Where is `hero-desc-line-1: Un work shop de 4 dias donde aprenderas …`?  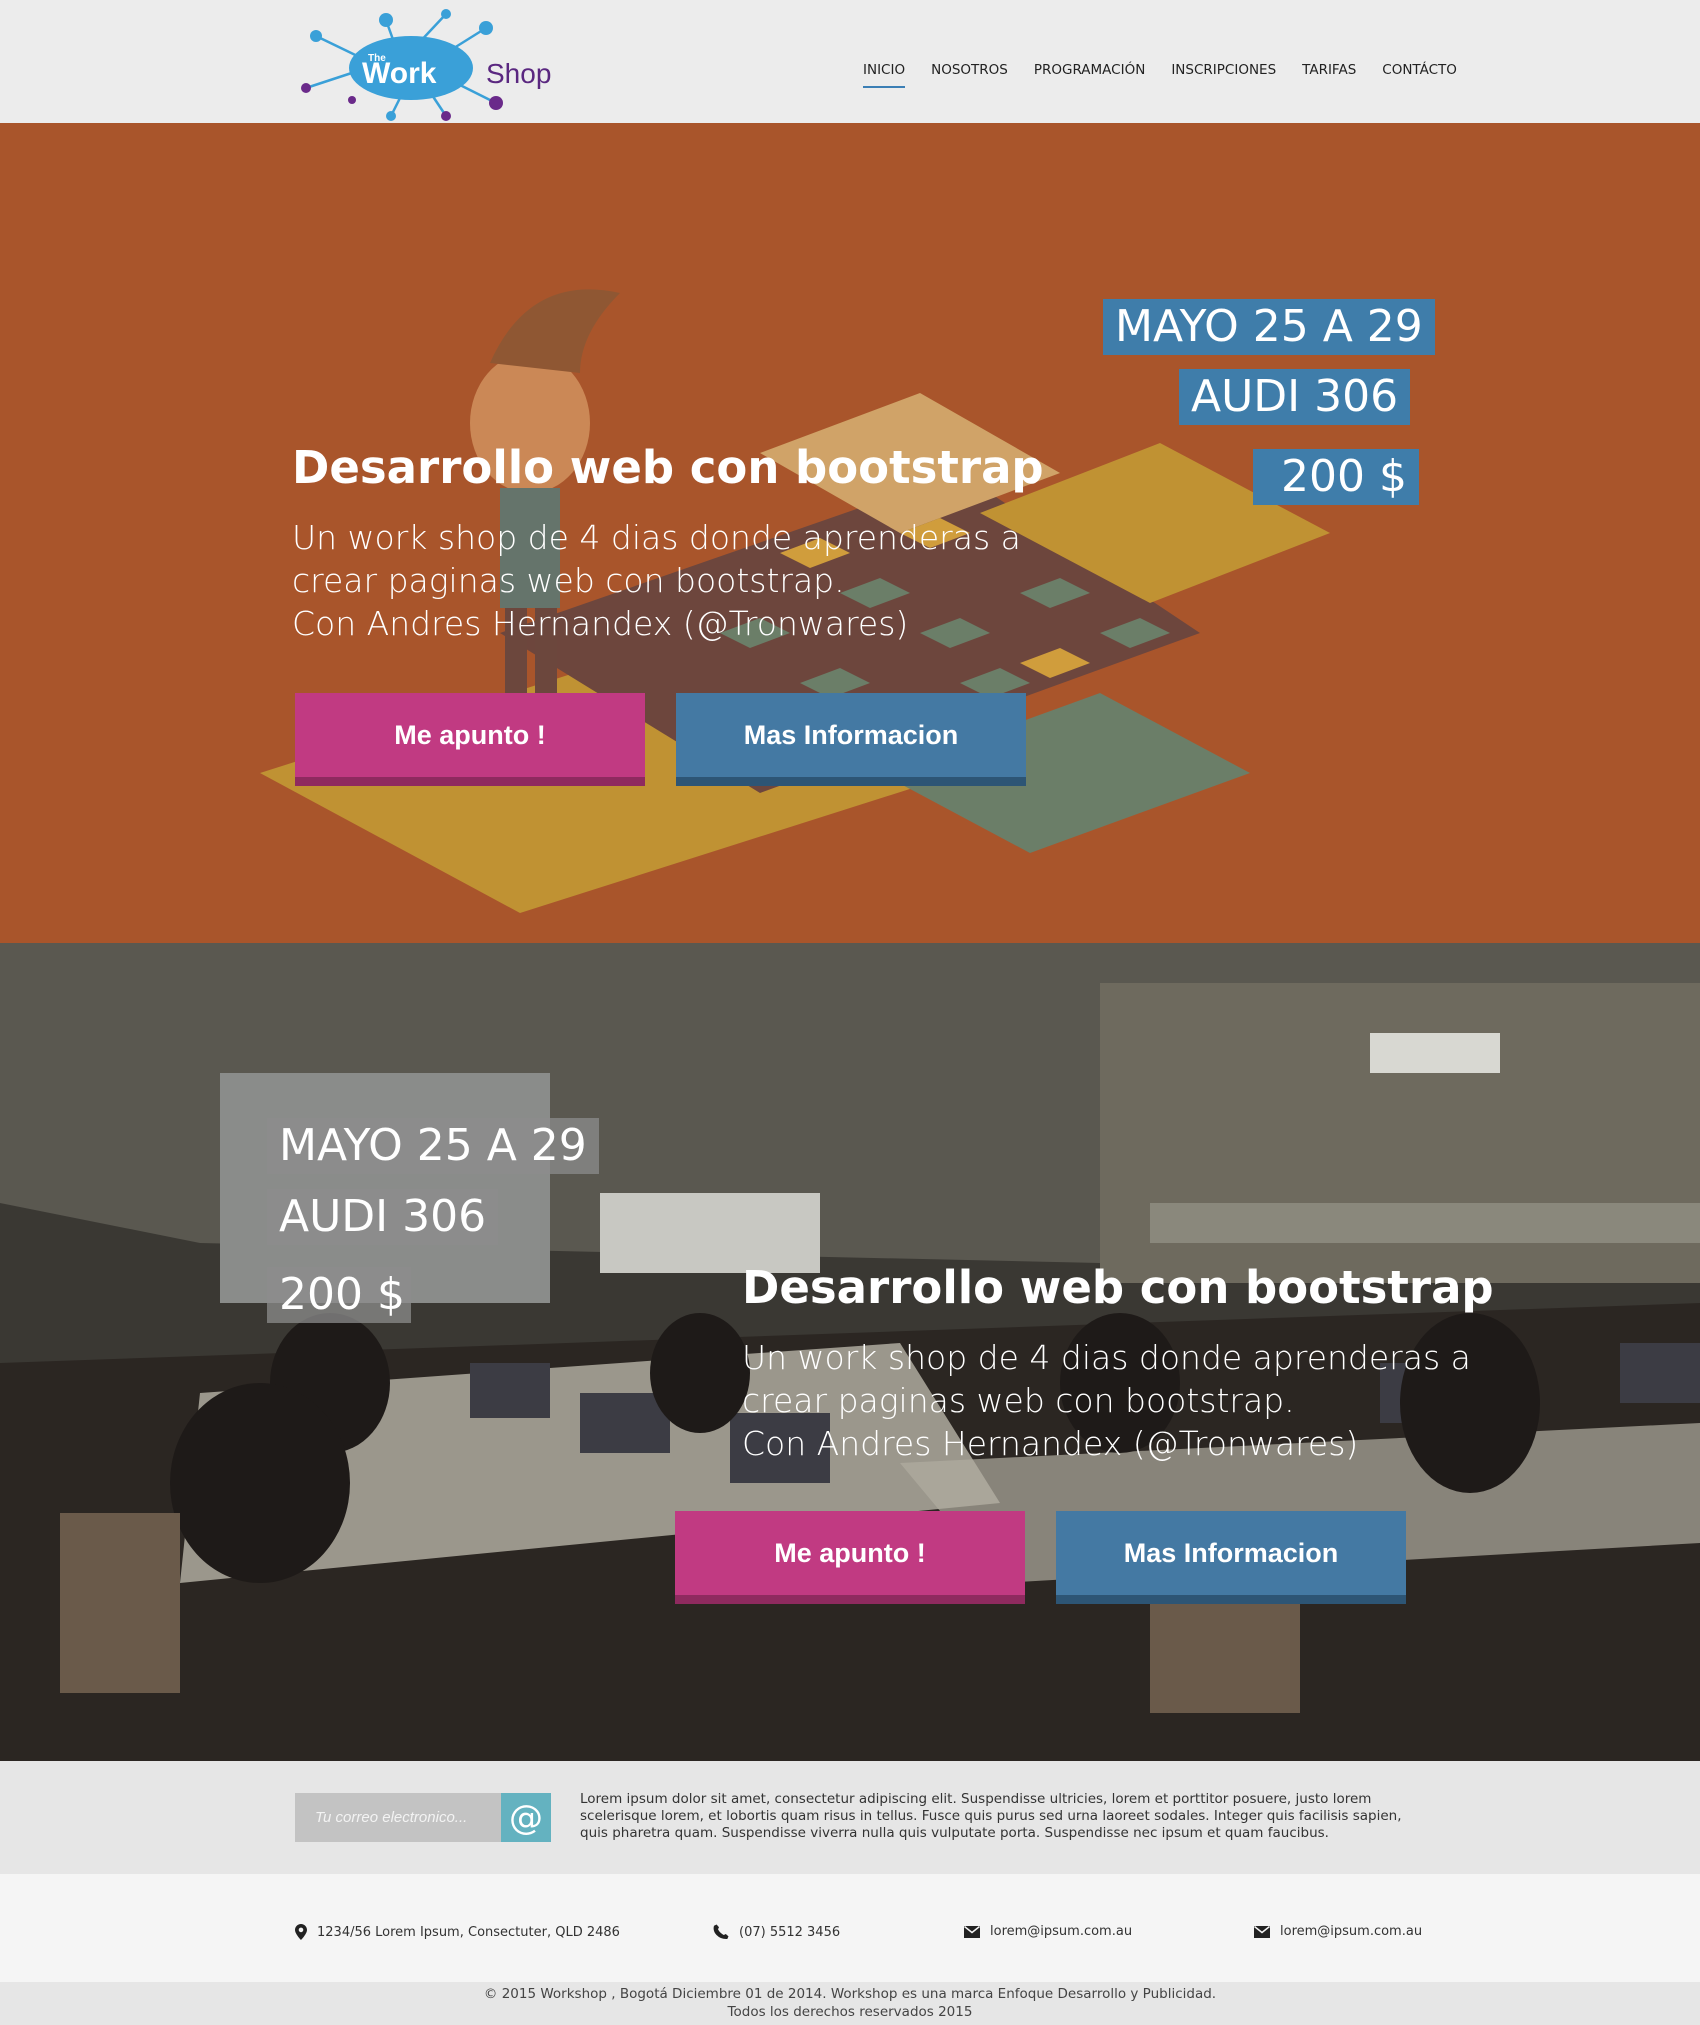
hero-desc-line-1: Un work shop de 4 dias donde aprenderas … is located at coordinates (656, 537).